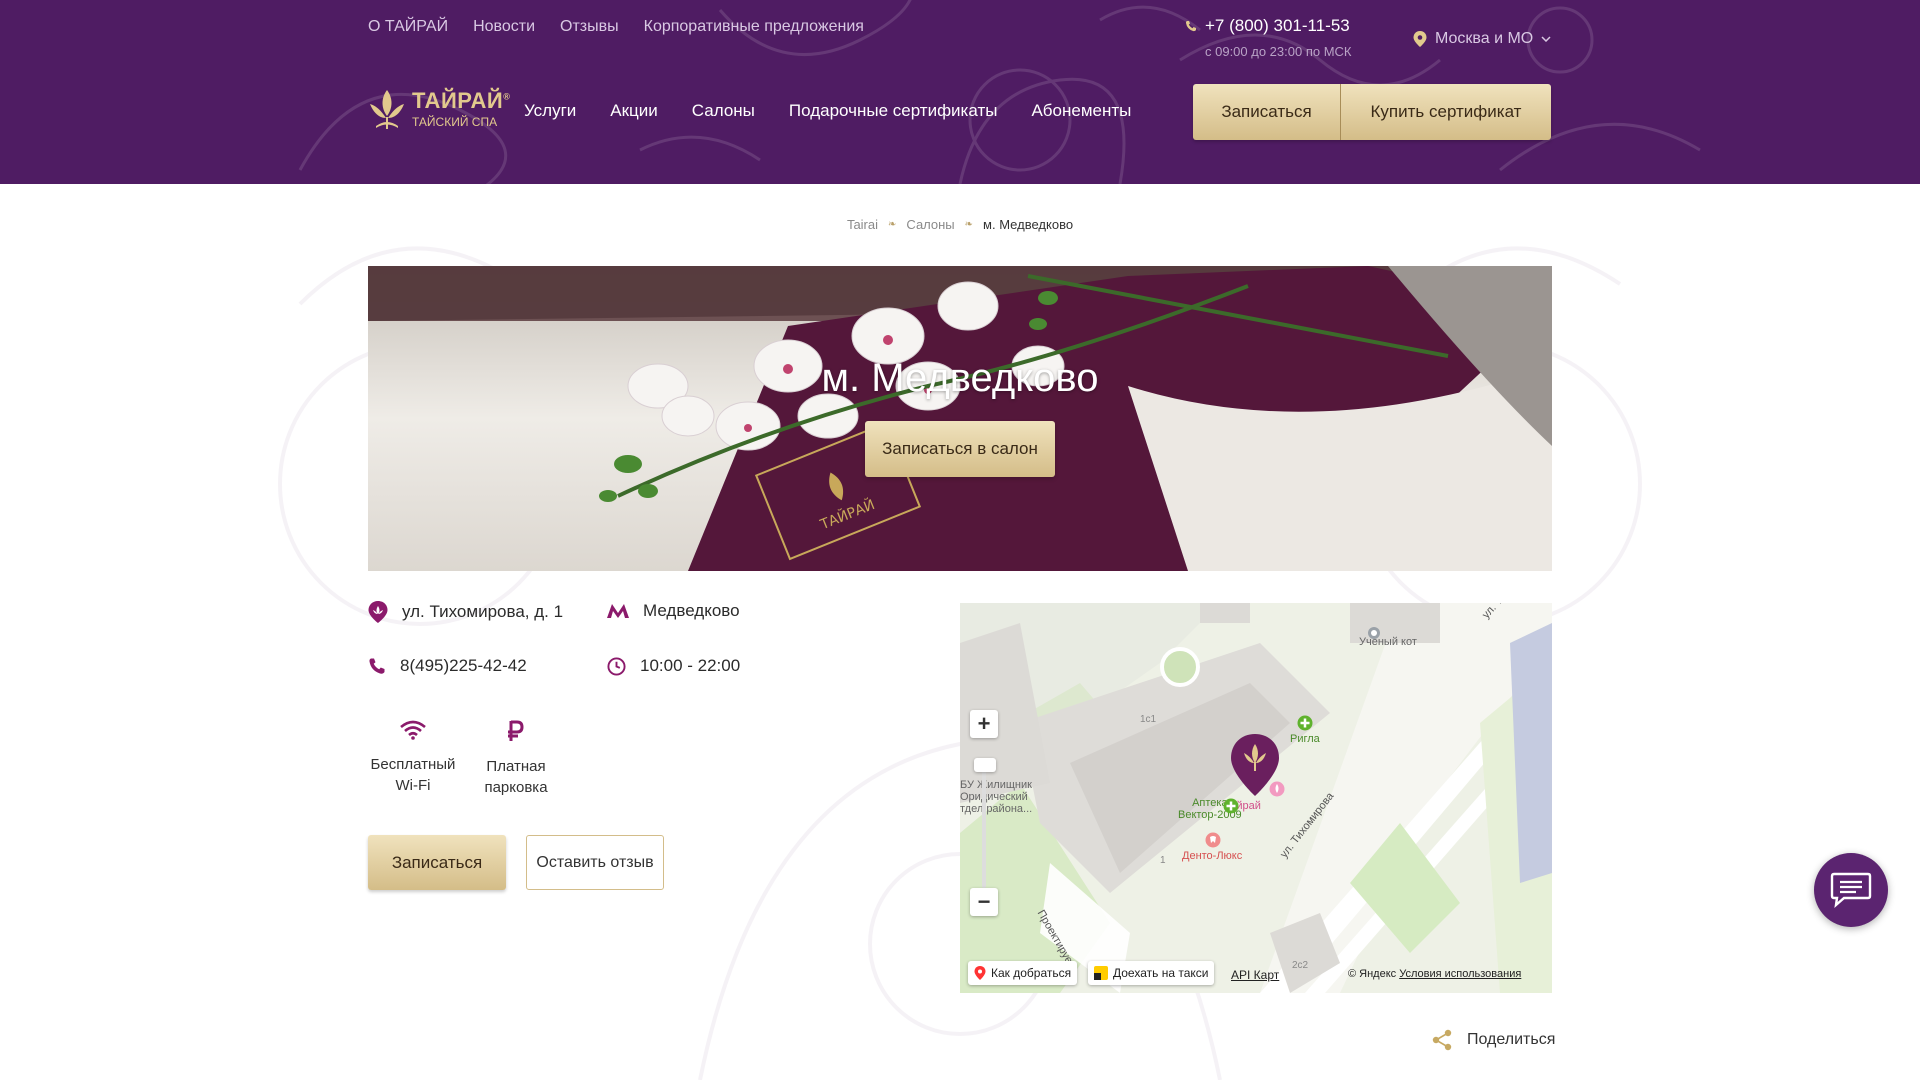 Image resolution: width=1920 pixels, height=1080 pixels. What do you see at coordinates (985, 765) in the screenshot?
I see `map-zoom-slider-handle` at bounding box center [985, 765].